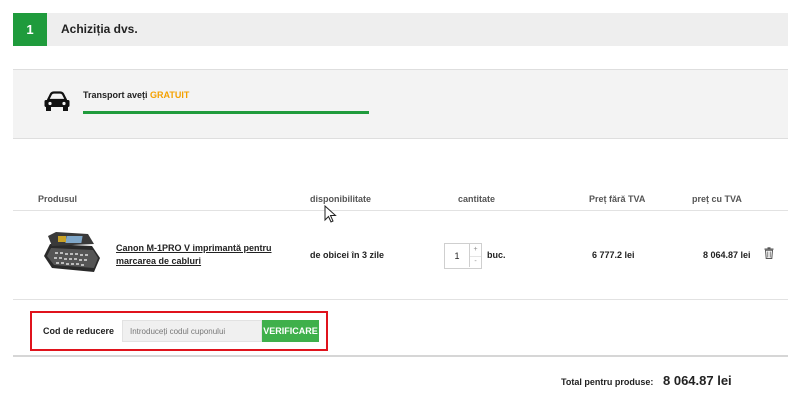 This screenshot has height=403, width=800. What do you see at coordinates (115, 95) in the screenshot?
I see `transport-text: Transport aveți` at bounding box center [115, 95].